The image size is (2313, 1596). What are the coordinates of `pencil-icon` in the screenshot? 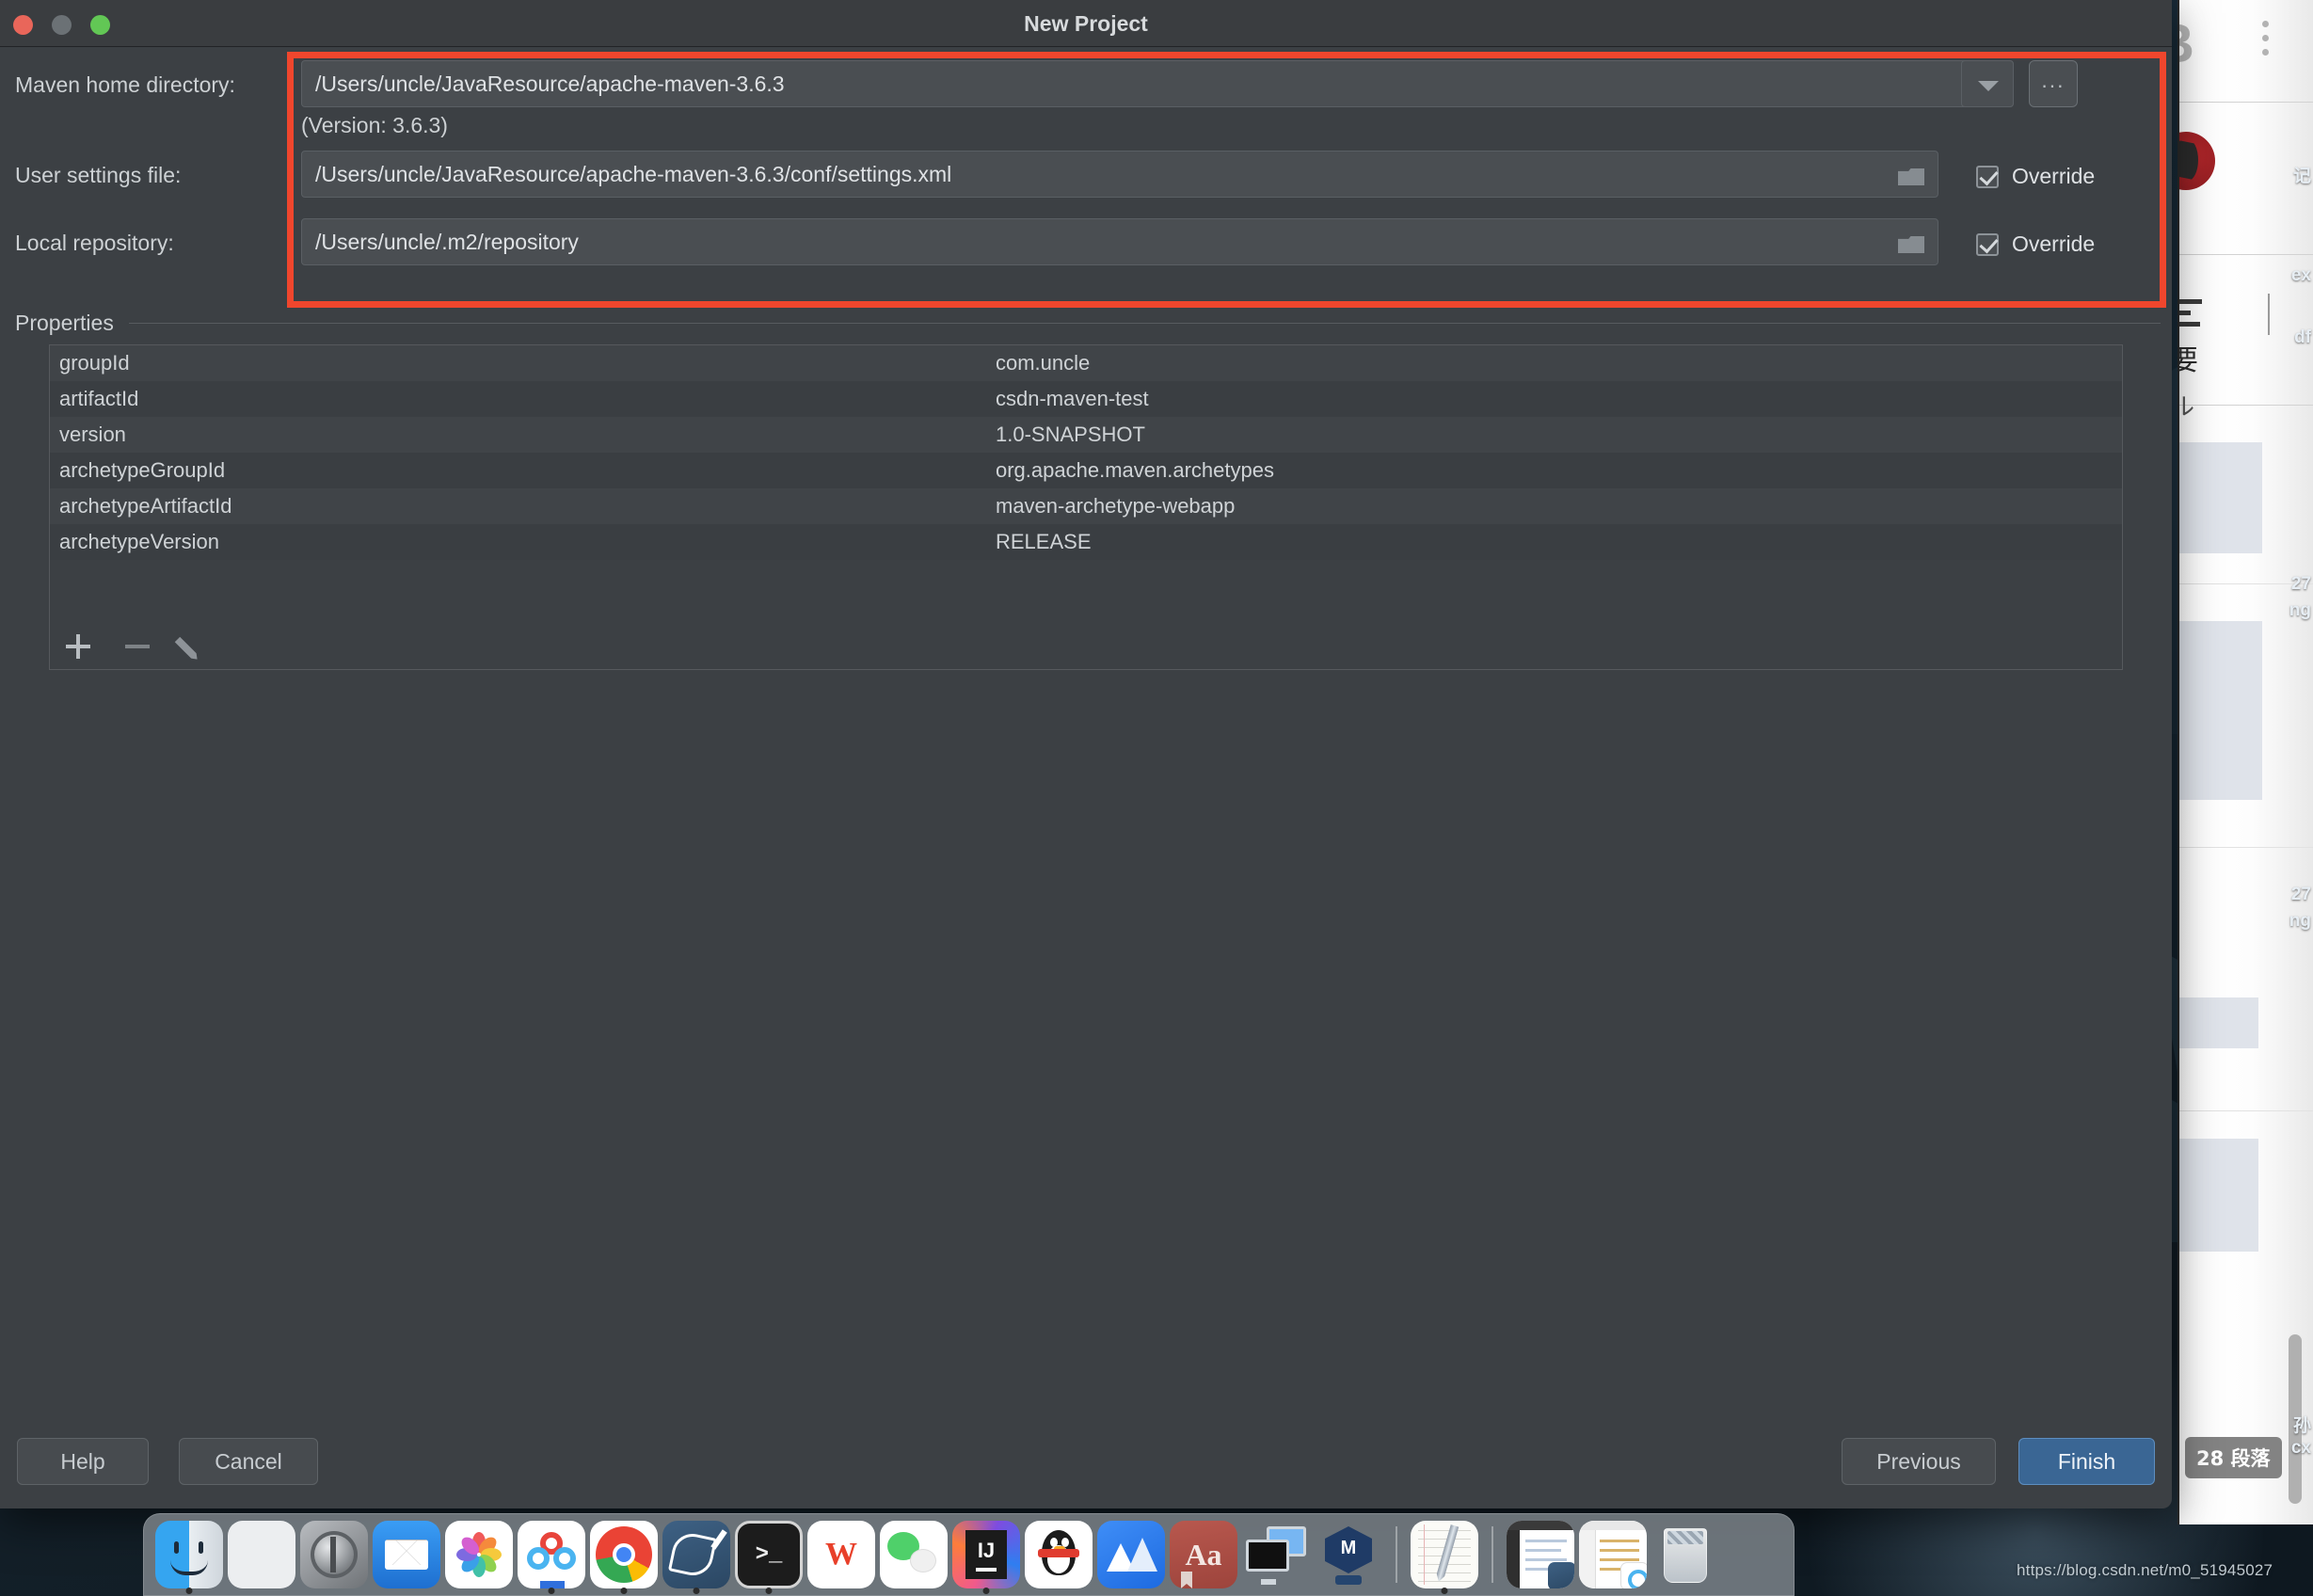 It's located at (199, 646).